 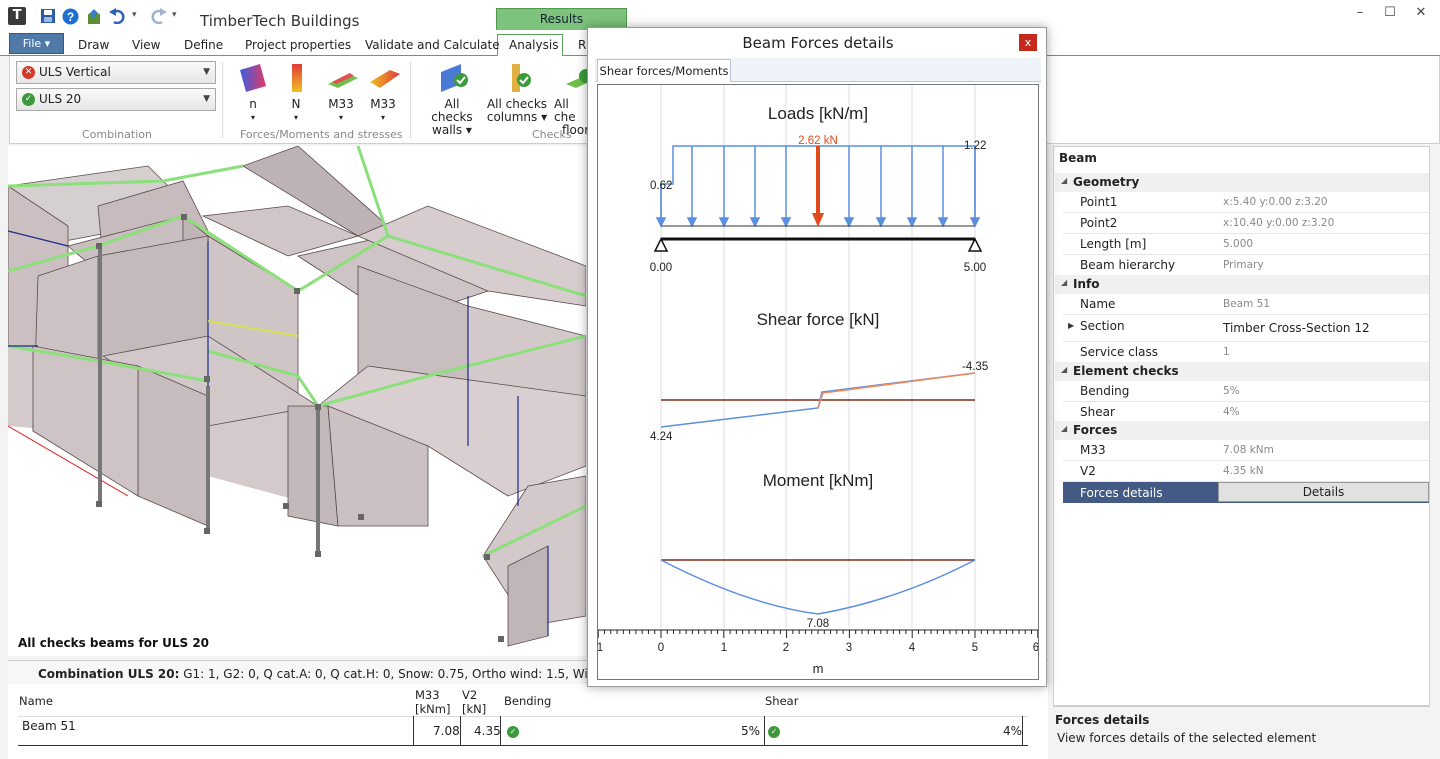 I want to click on qa-customize-icon: ▾, so click(x=174, y=15).